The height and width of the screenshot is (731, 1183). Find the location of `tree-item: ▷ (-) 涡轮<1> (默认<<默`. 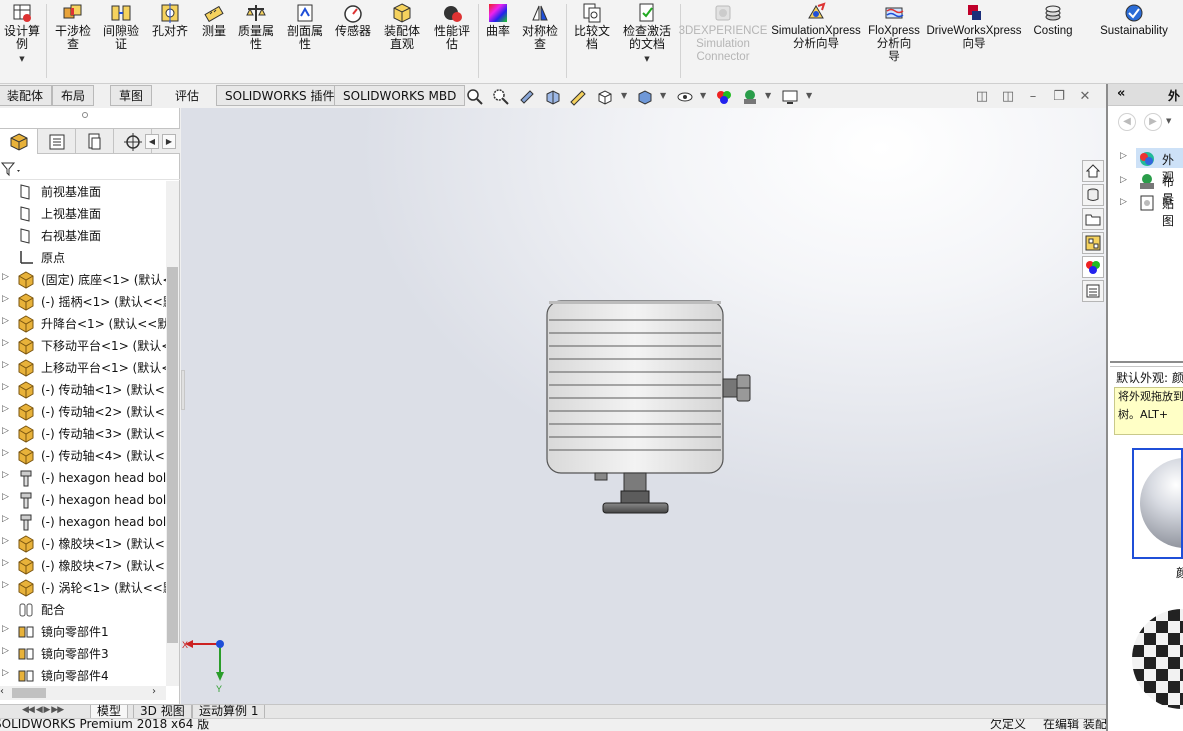

tree-item: ▷ (-) 涡轮<1> (默认<<默 is located at coordinates (83, 588).